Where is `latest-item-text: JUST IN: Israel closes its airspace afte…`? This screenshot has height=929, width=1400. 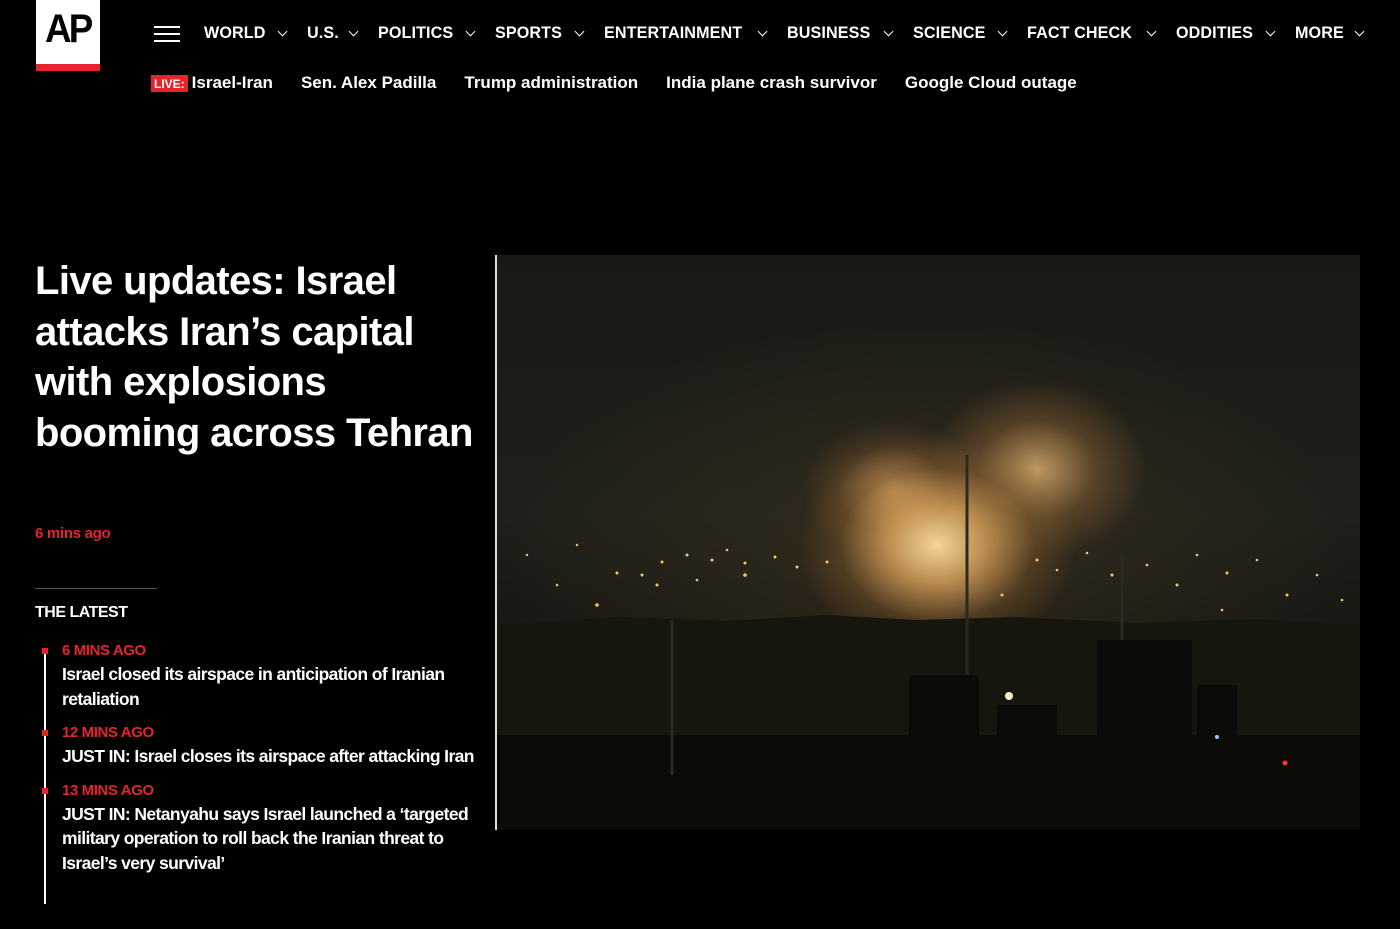 latest-item-text: JUST IN: Israel closes its airspace afte… is located at coordinates (268, 756).